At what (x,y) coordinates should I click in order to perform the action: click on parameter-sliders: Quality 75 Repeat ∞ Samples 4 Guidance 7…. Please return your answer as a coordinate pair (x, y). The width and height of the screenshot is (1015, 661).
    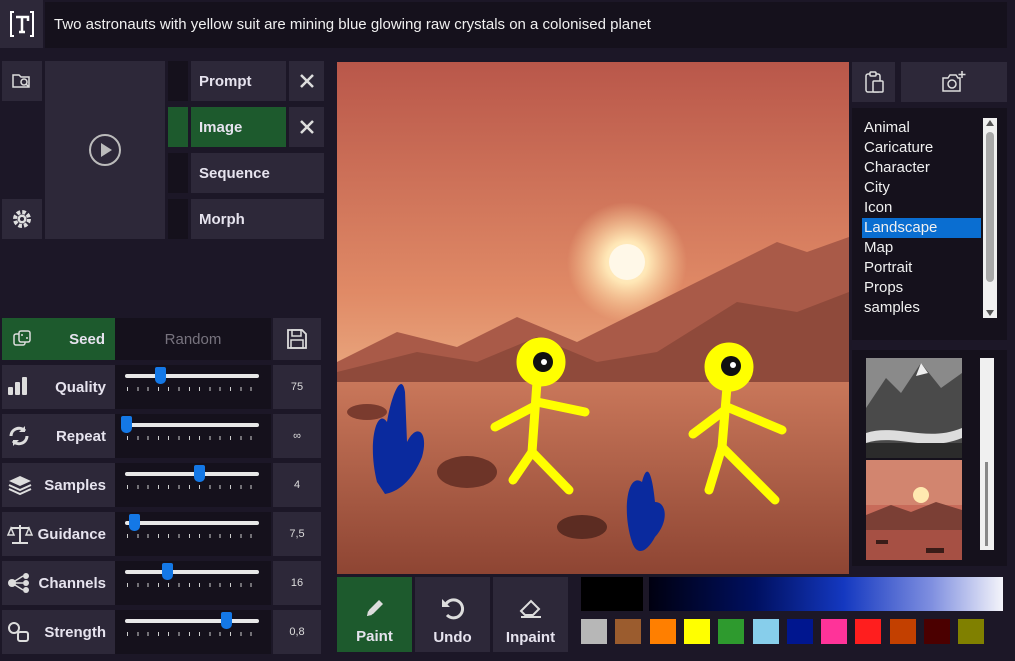
    Looking at the image, I should click on (162, 511).